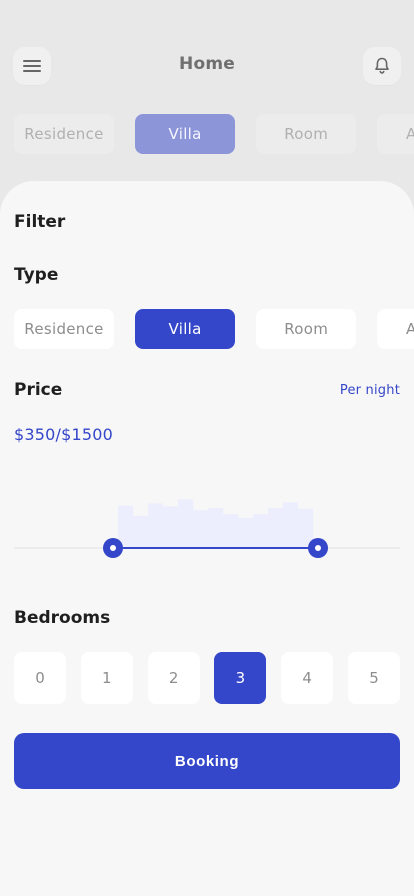 The width and height of the screenshot is (414, 896). I want to click on price-range-chart, so click(207, 528).